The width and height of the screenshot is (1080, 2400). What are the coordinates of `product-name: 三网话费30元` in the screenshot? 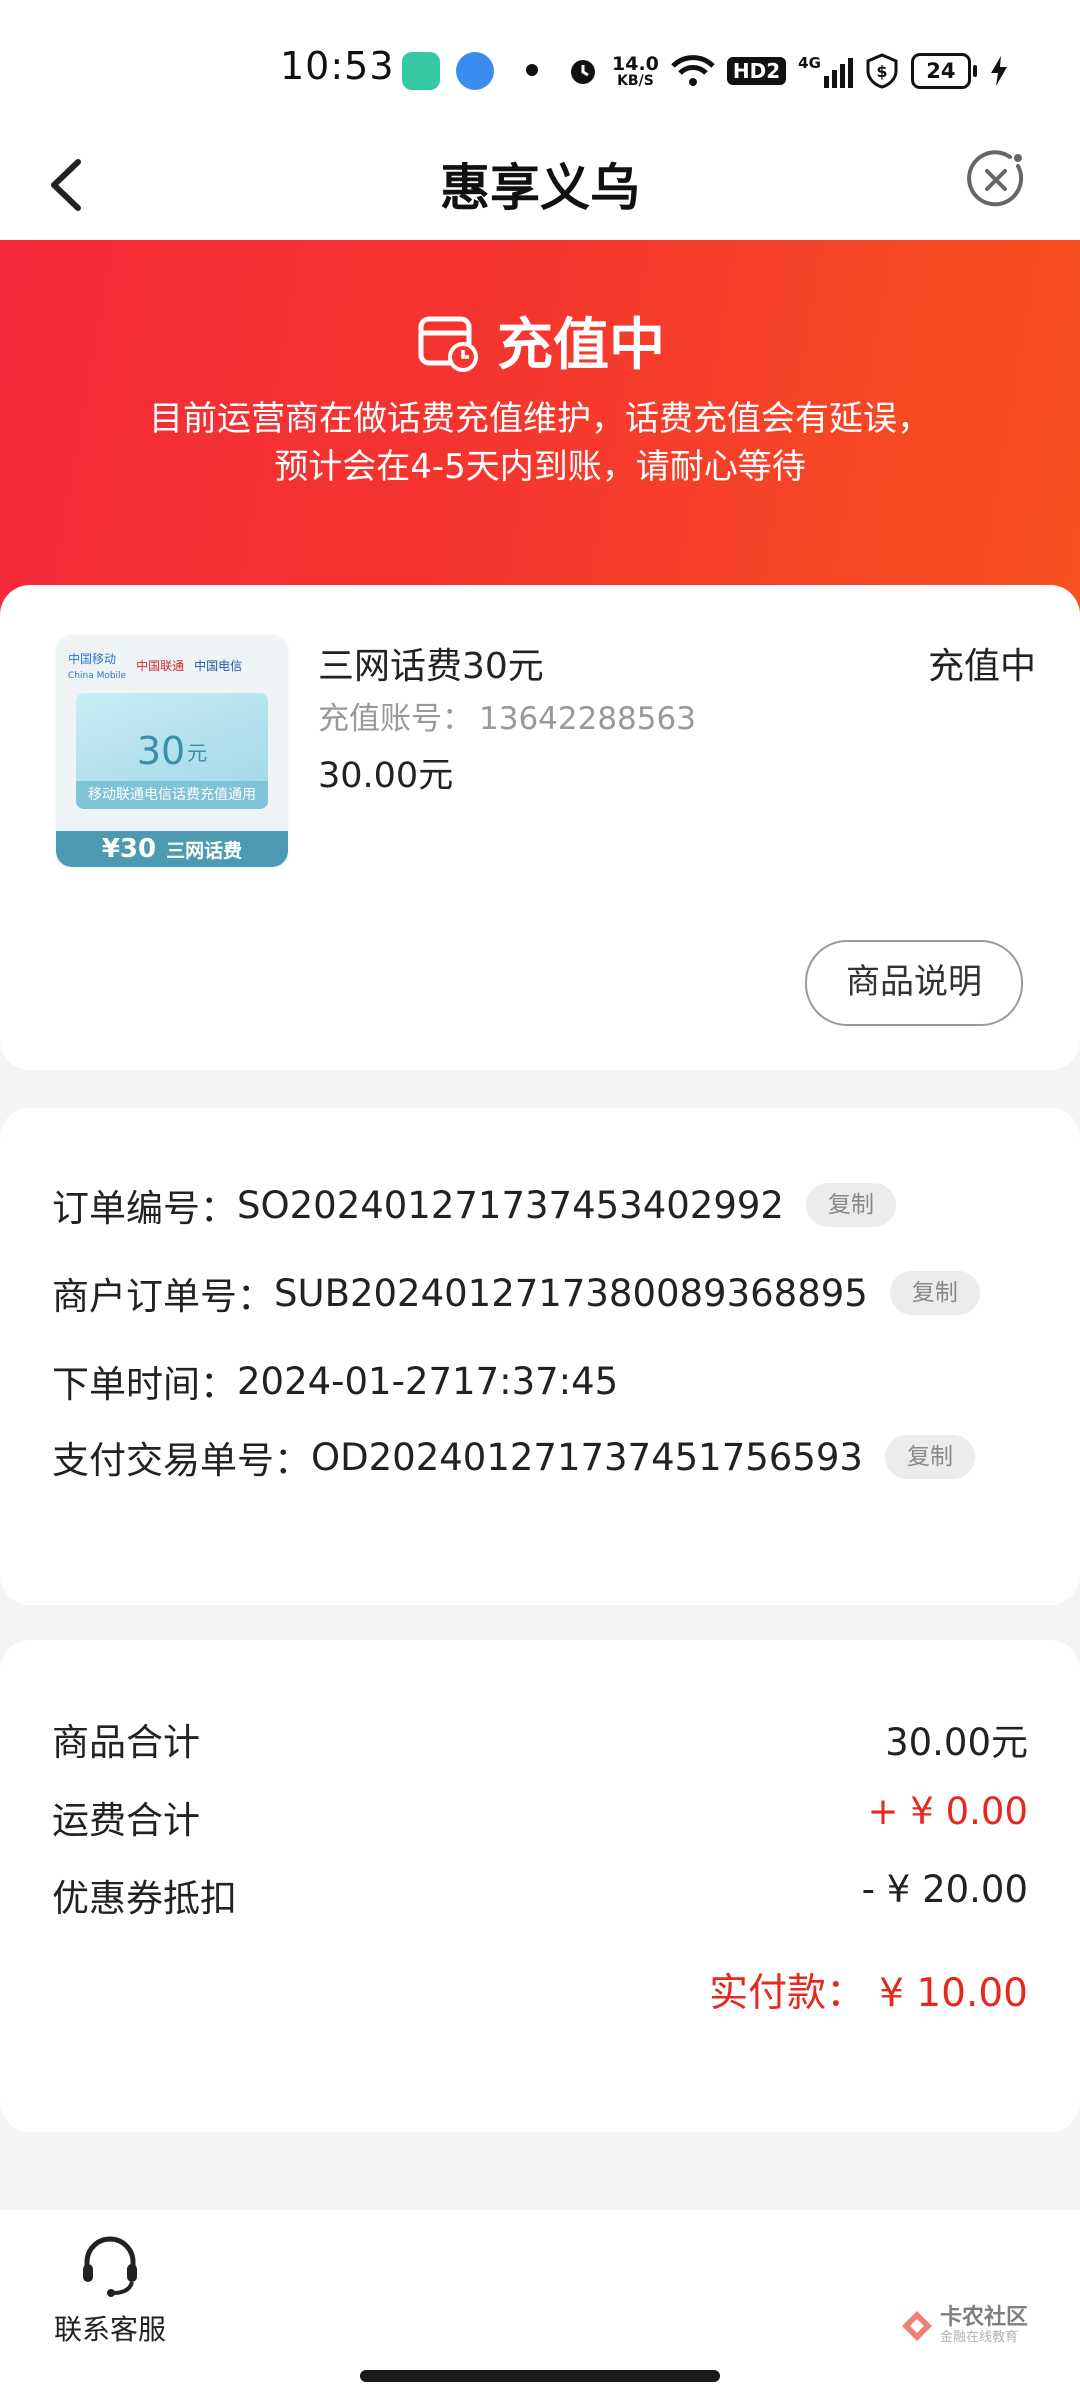 It's located at (431, 666).